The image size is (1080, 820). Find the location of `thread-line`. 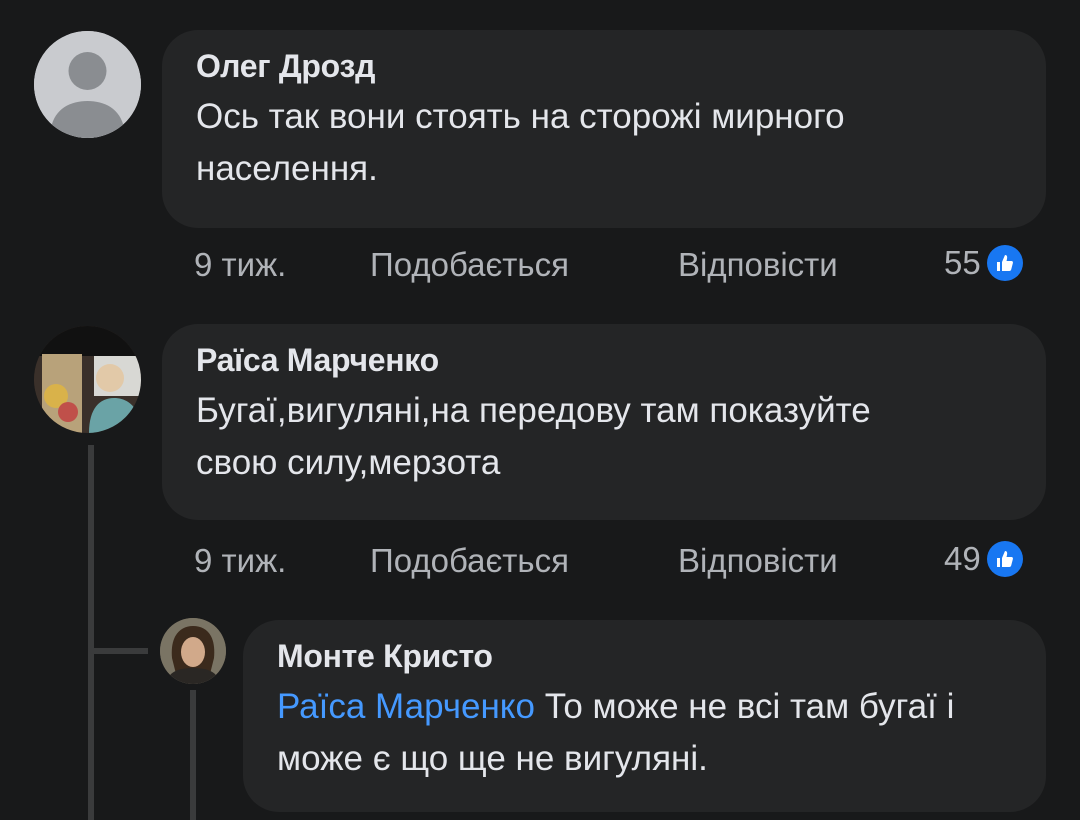

thread-line is located at coordinates (91, 632).